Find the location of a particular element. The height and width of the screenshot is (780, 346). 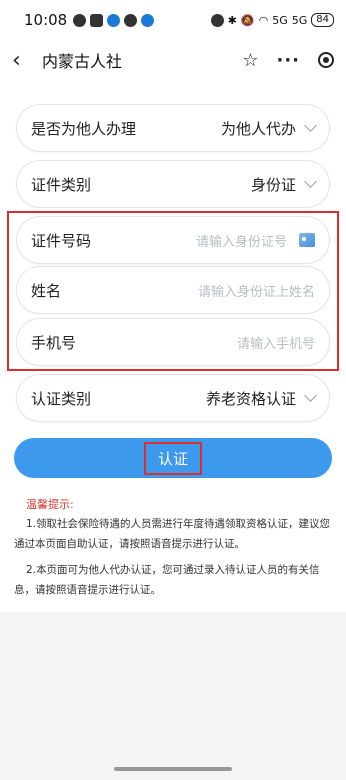

star-icon: ☆ is located at coordinates (250, 60).